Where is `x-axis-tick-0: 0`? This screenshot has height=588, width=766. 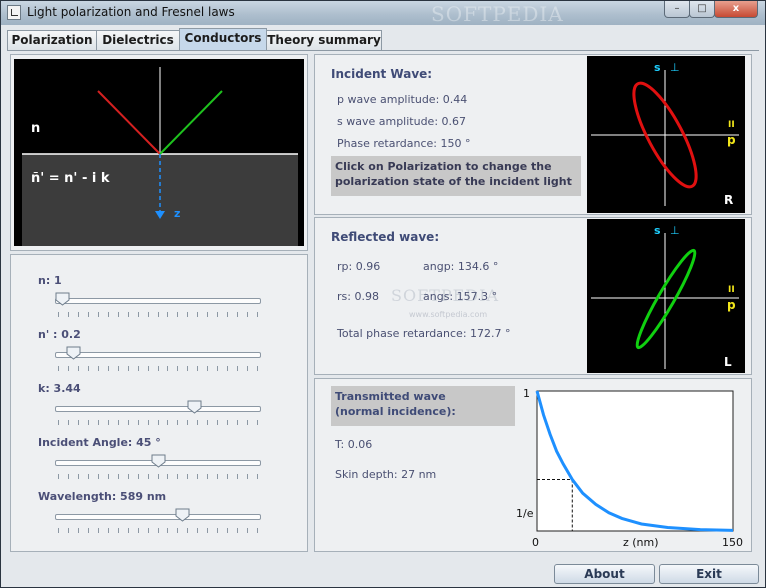
x-axis-tick-0: 0 is located at coordinates (535, 542).